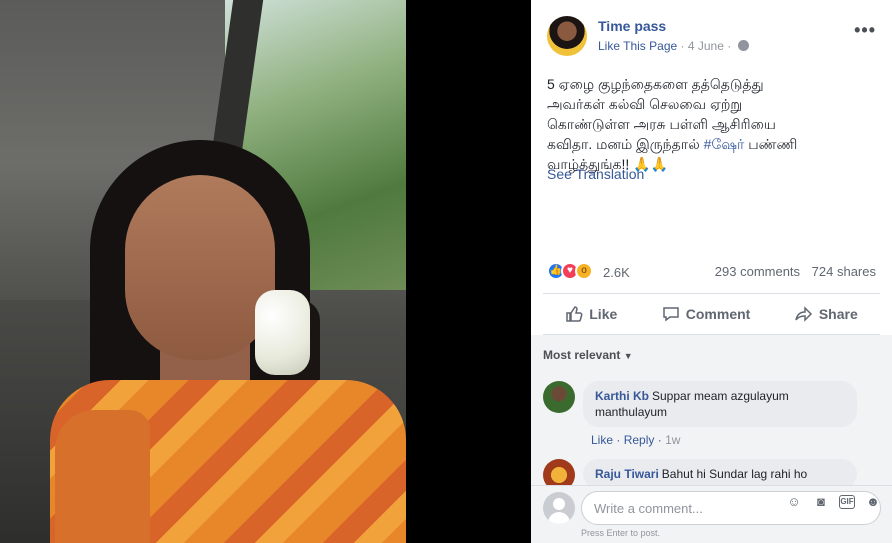  I want to click on comment-button: Comment, so click(706, 314).